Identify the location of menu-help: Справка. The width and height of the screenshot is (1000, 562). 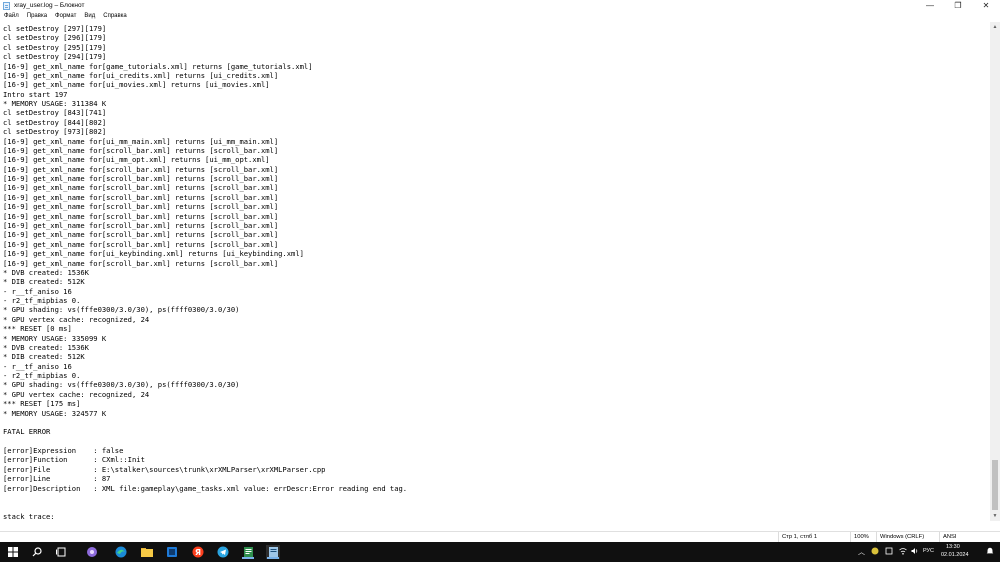
(115, 16).